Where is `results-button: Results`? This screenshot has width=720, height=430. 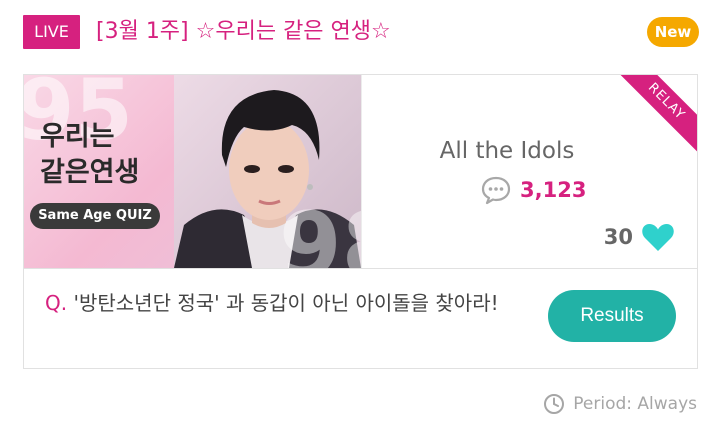 results-button: Results is located at coordinates (612, 316).